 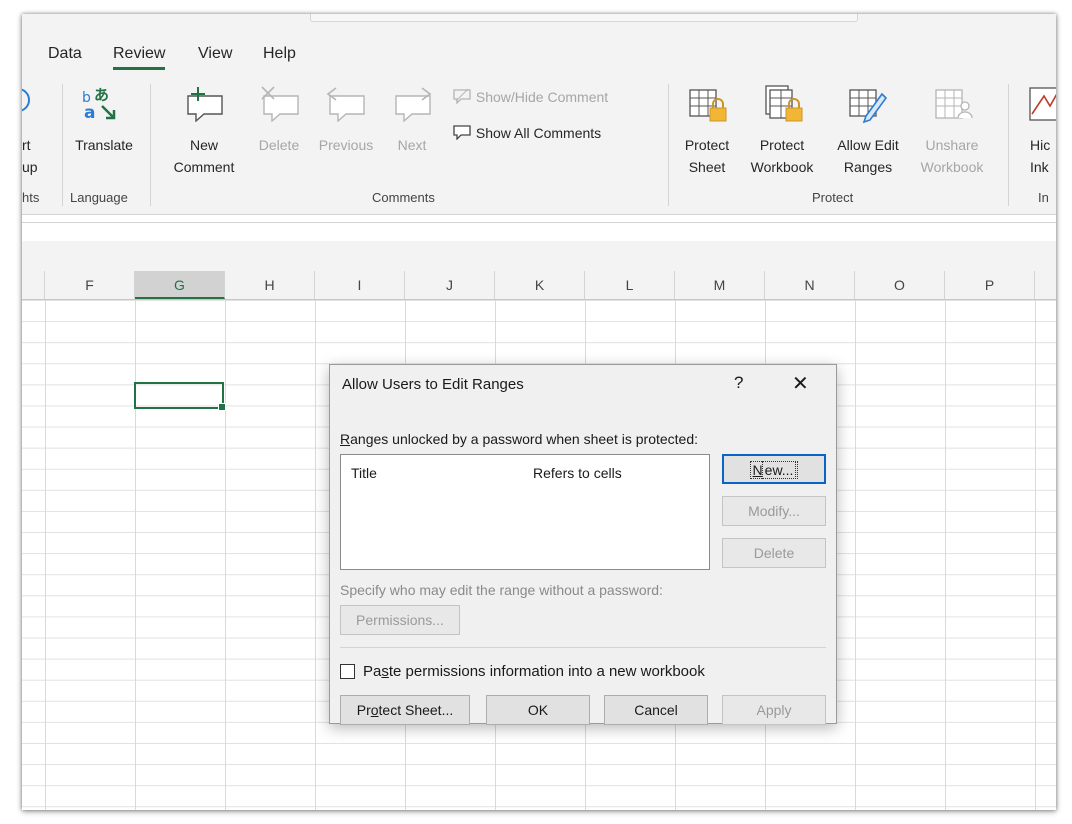 I want to click on allow-edit-ranges-button: Allow Edit Ranges, so click(x=868, y=156).